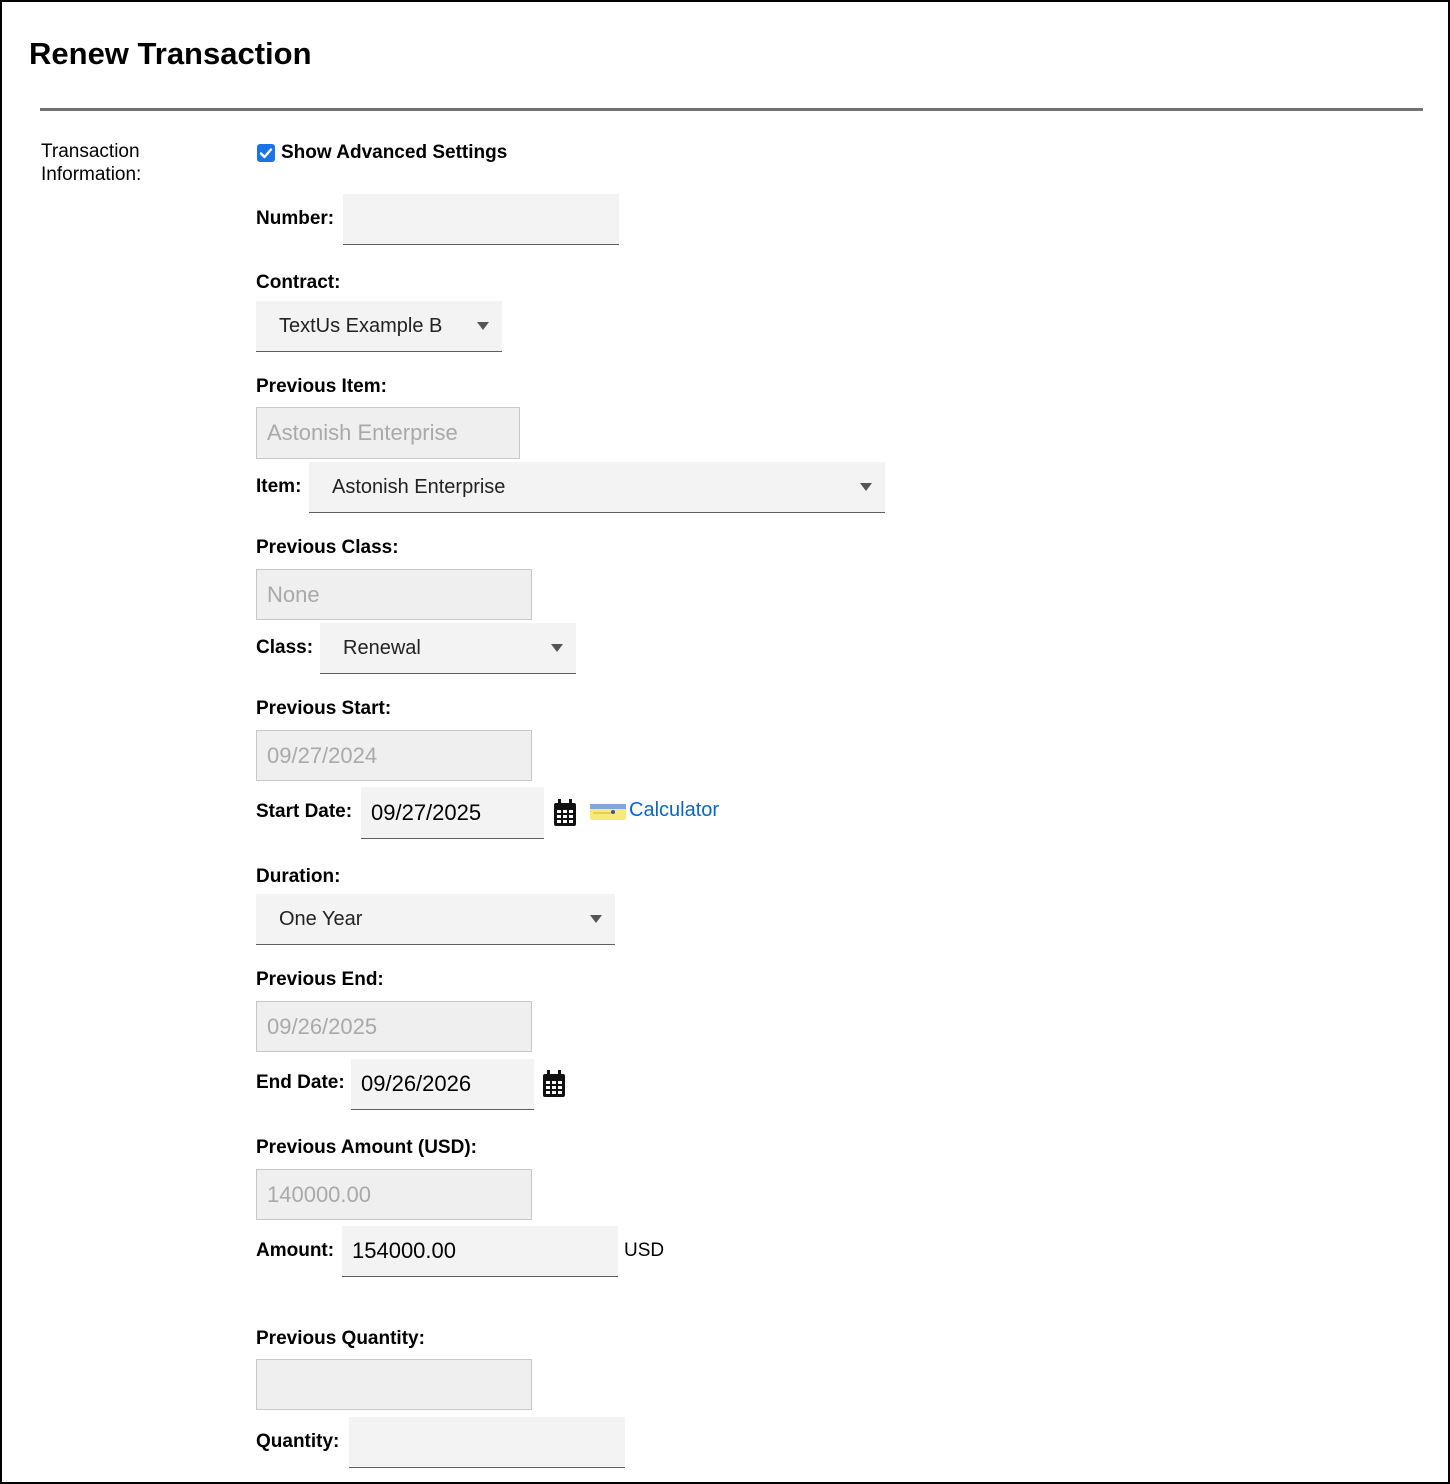 The image size is (1450, 1484). I want to click on item-select: Astonish Enterprise, so click(597, 487).